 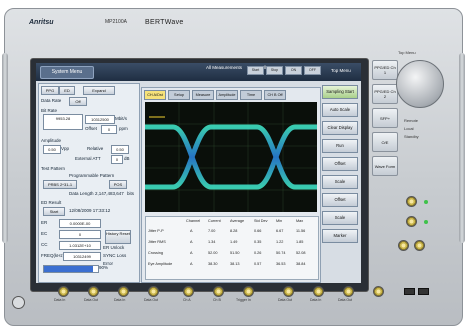 What do you see at coordinates (255, 70) in the screenshot?
I see `start-all-button: Start` at bounding box center [255, 70].